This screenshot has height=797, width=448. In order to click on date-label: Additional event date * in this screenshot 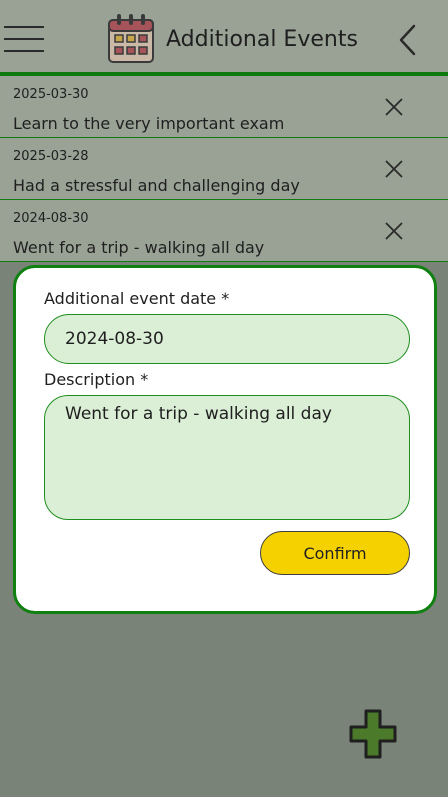, I will do `click(137, 298)`.